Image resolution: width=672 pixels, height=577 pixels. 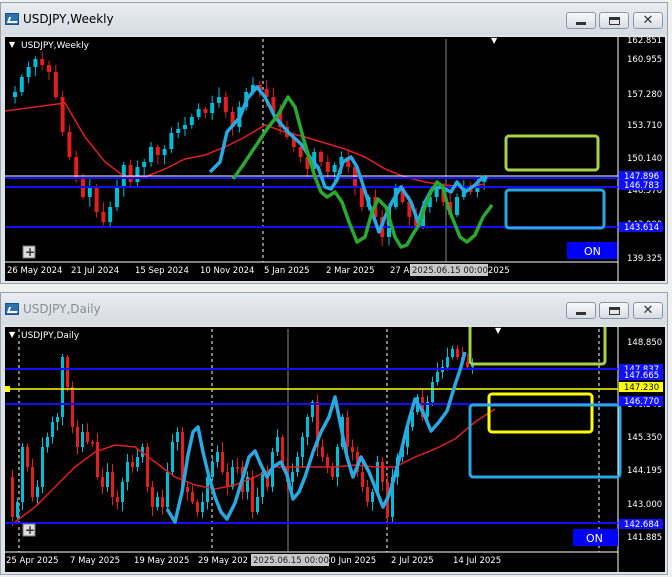 What do you see at coordinates (644, 95) in the screenshot?
I see `price-tick-label: 157.280` at bounding box center [644, 95].